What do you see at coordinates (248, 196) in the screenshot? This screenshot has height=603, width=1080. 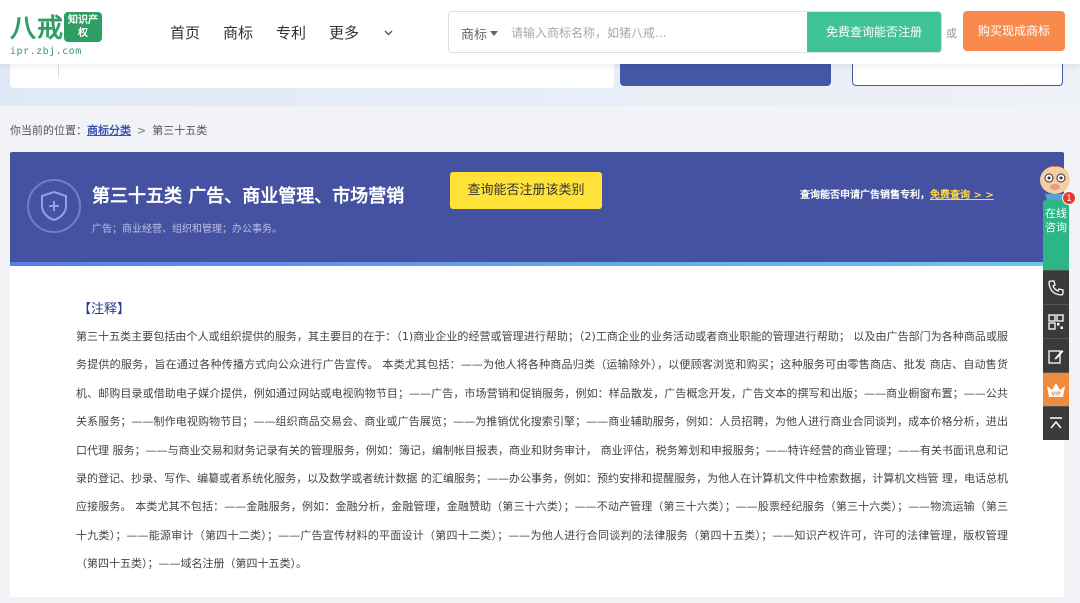 I see `page-title: 第三十五类 广告、商业管理、市场营销` at bounding box center [248, 196].